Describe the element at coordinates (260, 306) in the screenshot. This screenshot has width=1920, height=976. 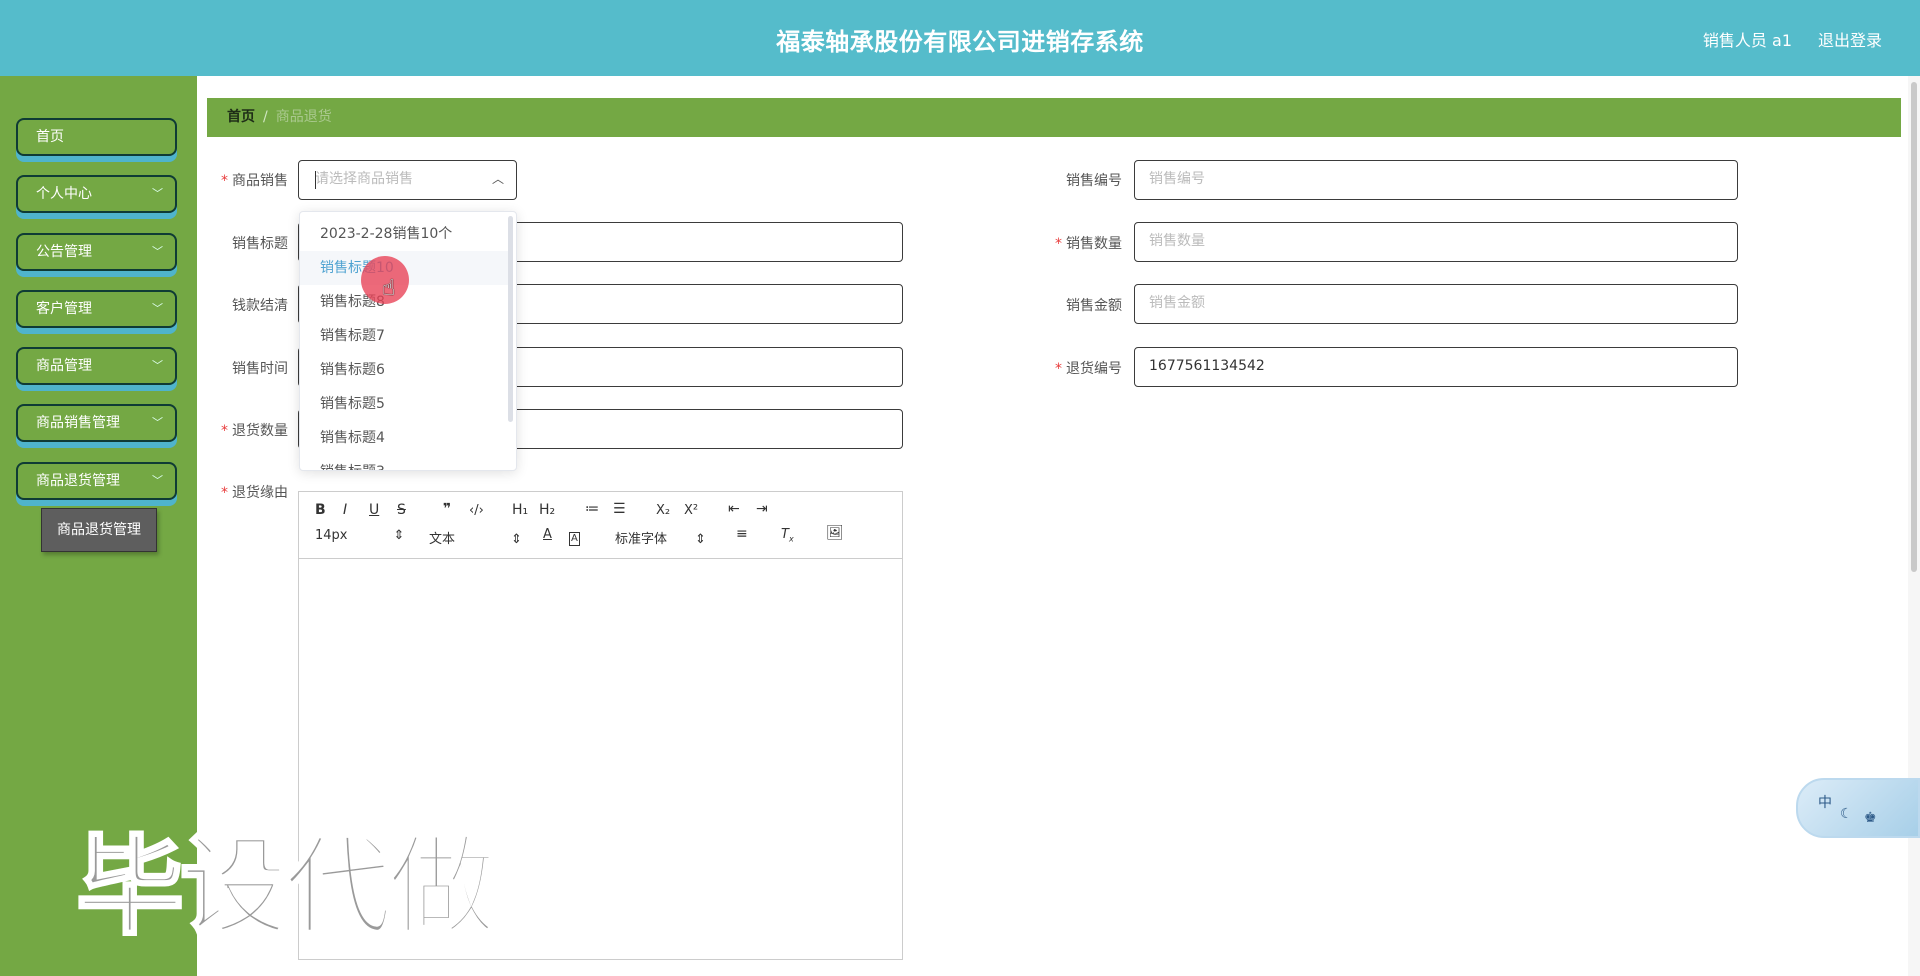
I see `payment-label: 钱款结清` at that location.